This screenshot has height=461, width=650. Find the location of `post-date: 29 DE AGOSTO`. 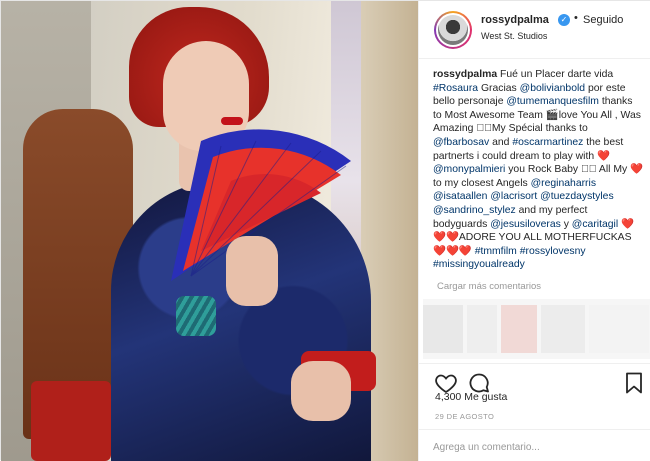

post-date: 29 DE AGOSTO is located at coordinates (464, 416).